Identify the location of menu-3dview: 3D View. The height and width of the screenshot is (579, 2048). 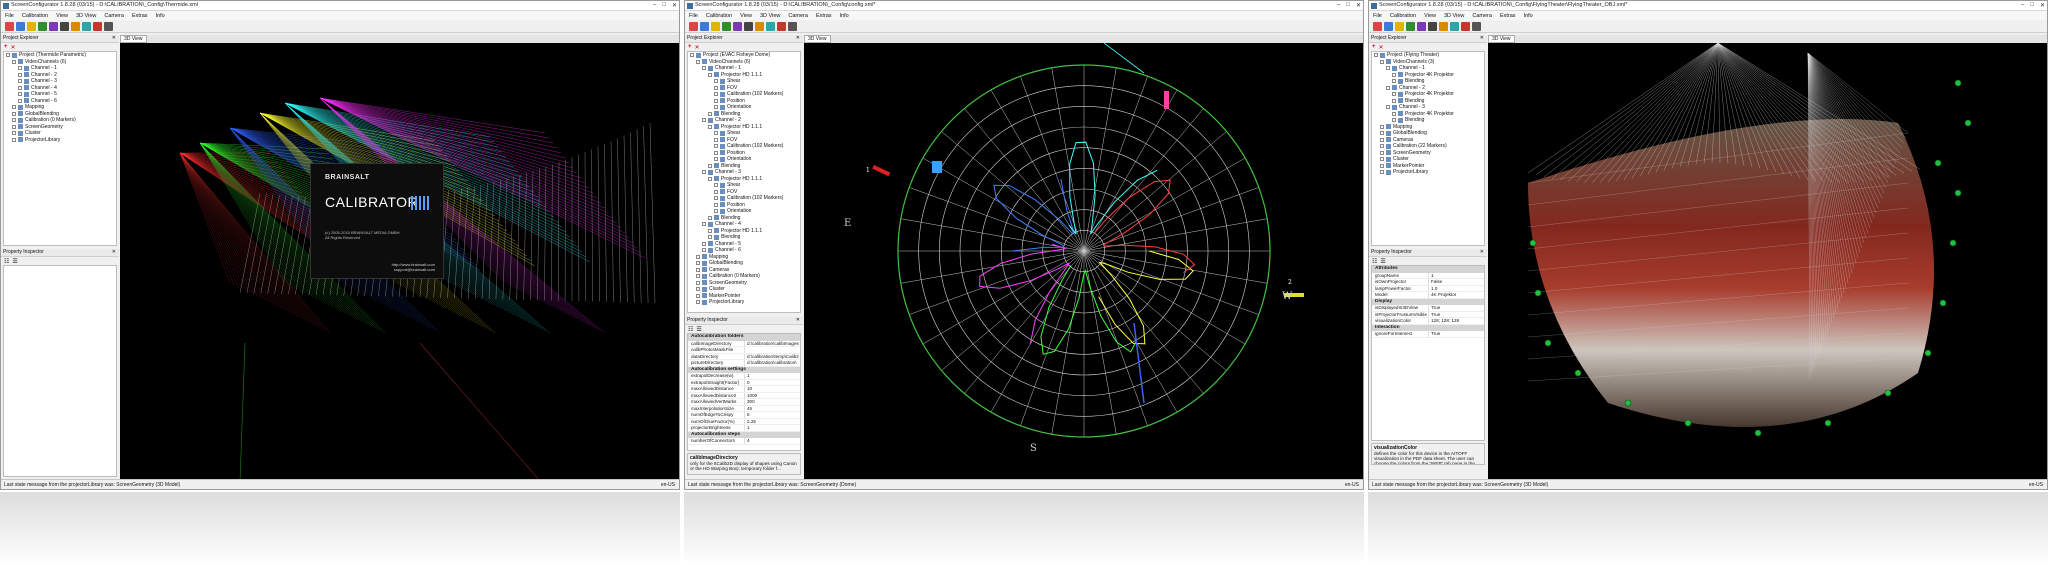
(86, 16).